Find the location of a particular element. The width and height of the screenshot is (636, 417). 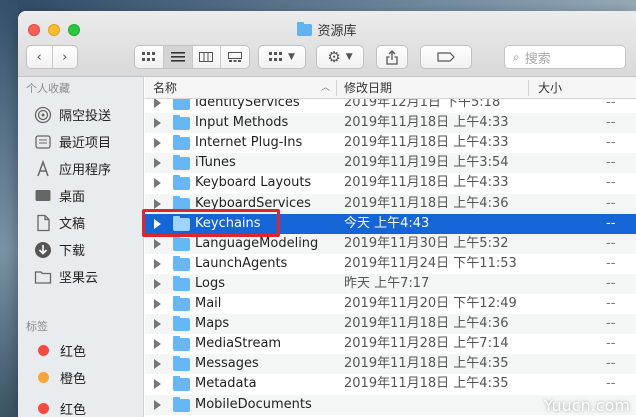

sidebar-item-label: 文稿 is located at coordinates (72, 224).